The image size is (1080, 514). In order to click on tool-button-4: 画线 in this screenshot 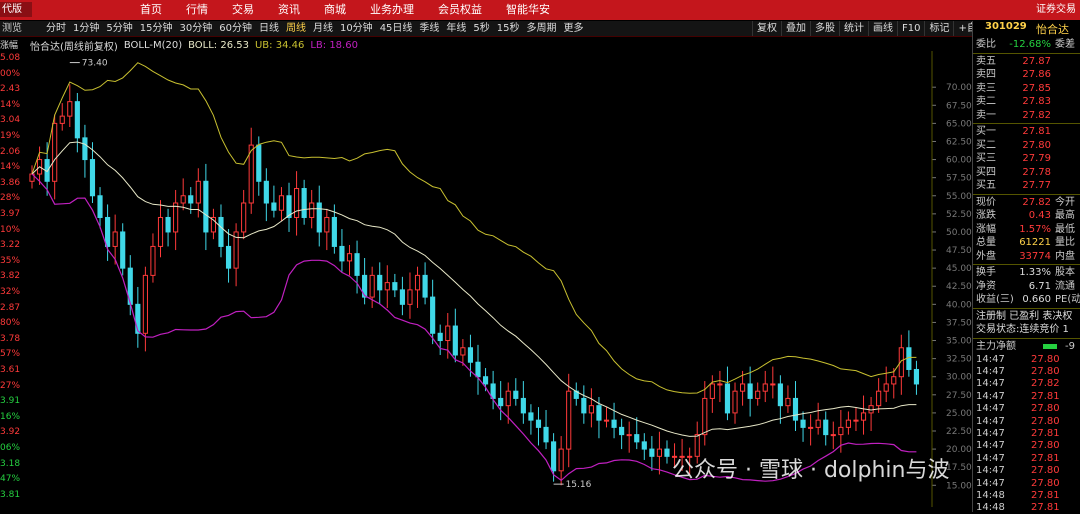, I will do `click(882, 28)`.